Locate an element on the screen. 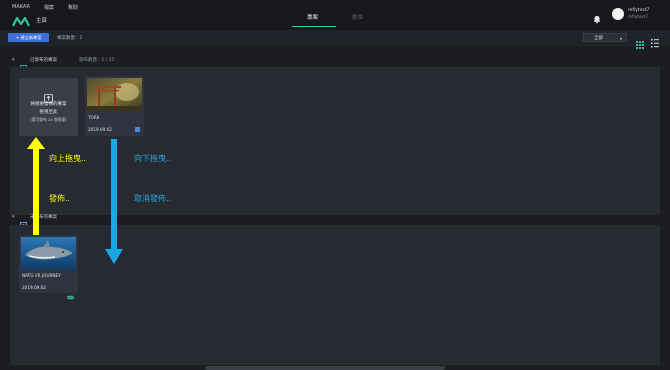 This screenshot has width=670, height=370. tab-tutorial: 教學 is located at coordinates (357, 17).